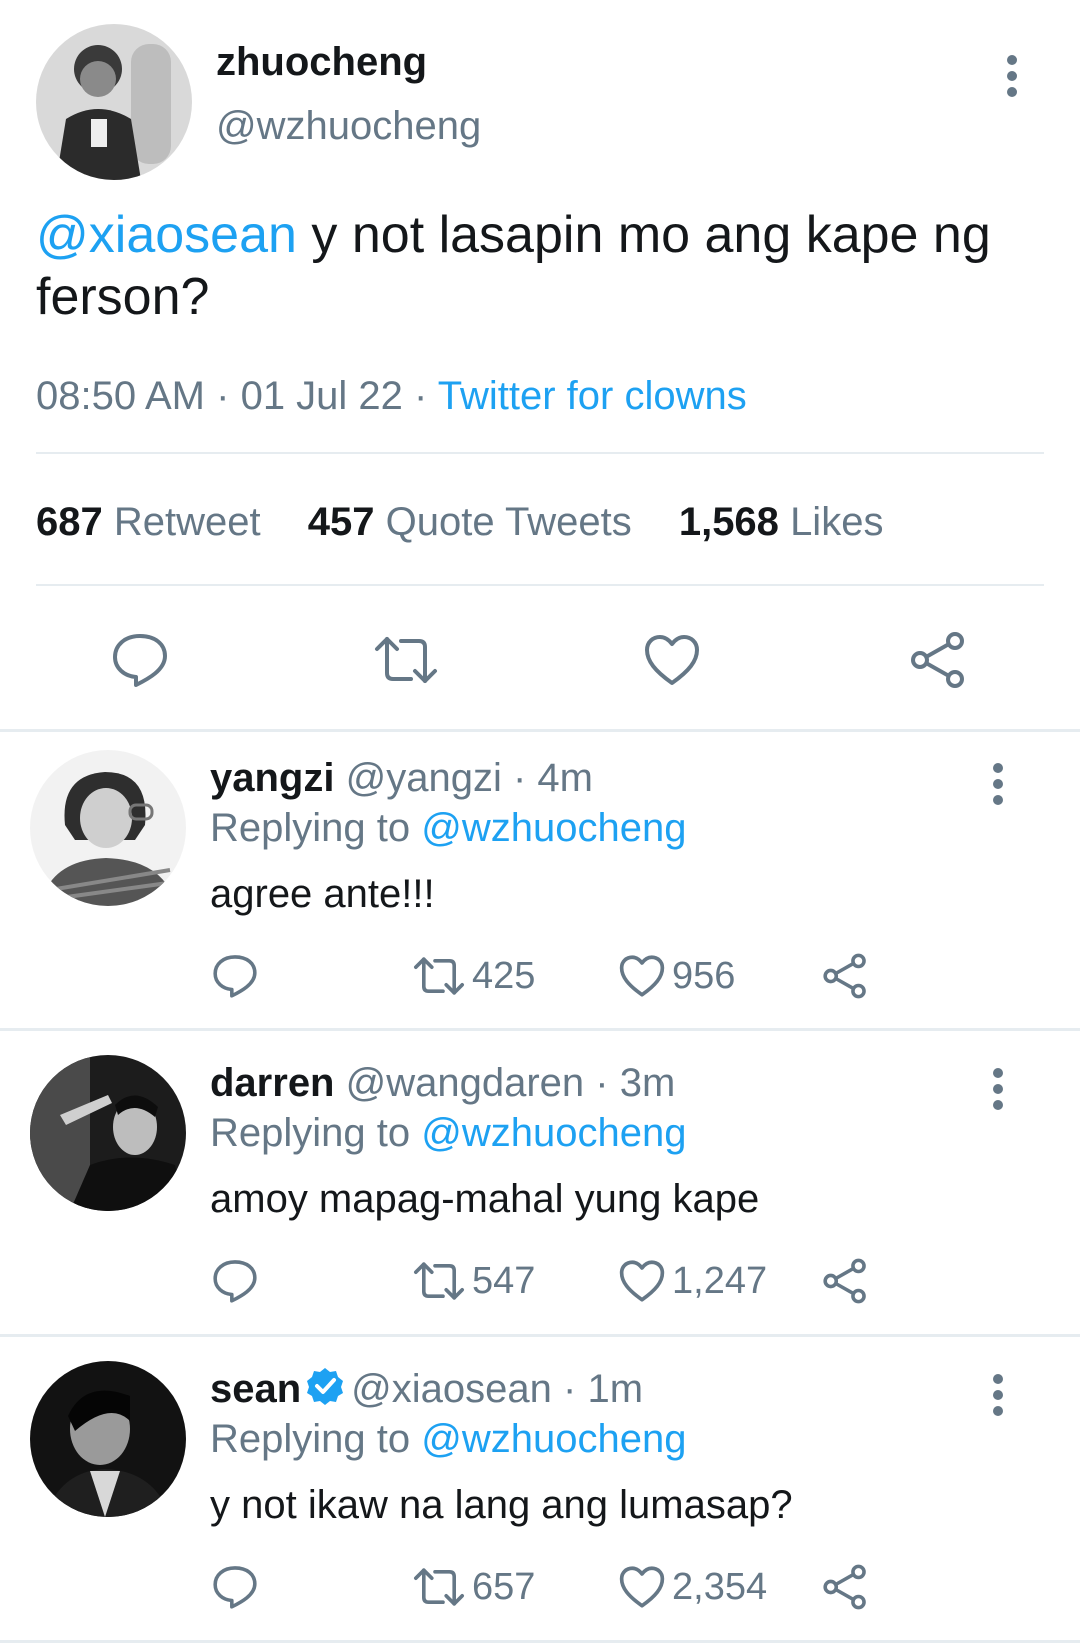  Describe the element at coordinates (321, 62) in the screenshot. I see `author-name: zhuocheng` at that location.